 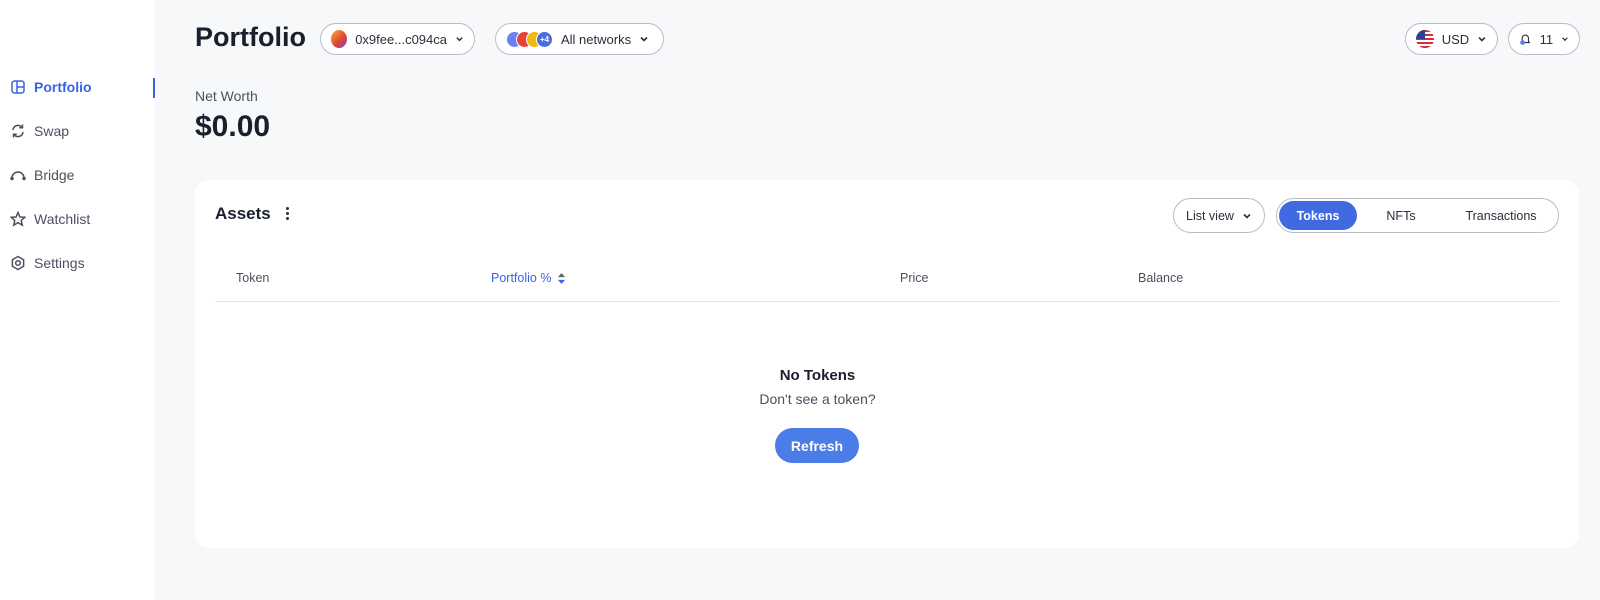 I want to click on page-title: Portfolio, so click(x=250, y=37).